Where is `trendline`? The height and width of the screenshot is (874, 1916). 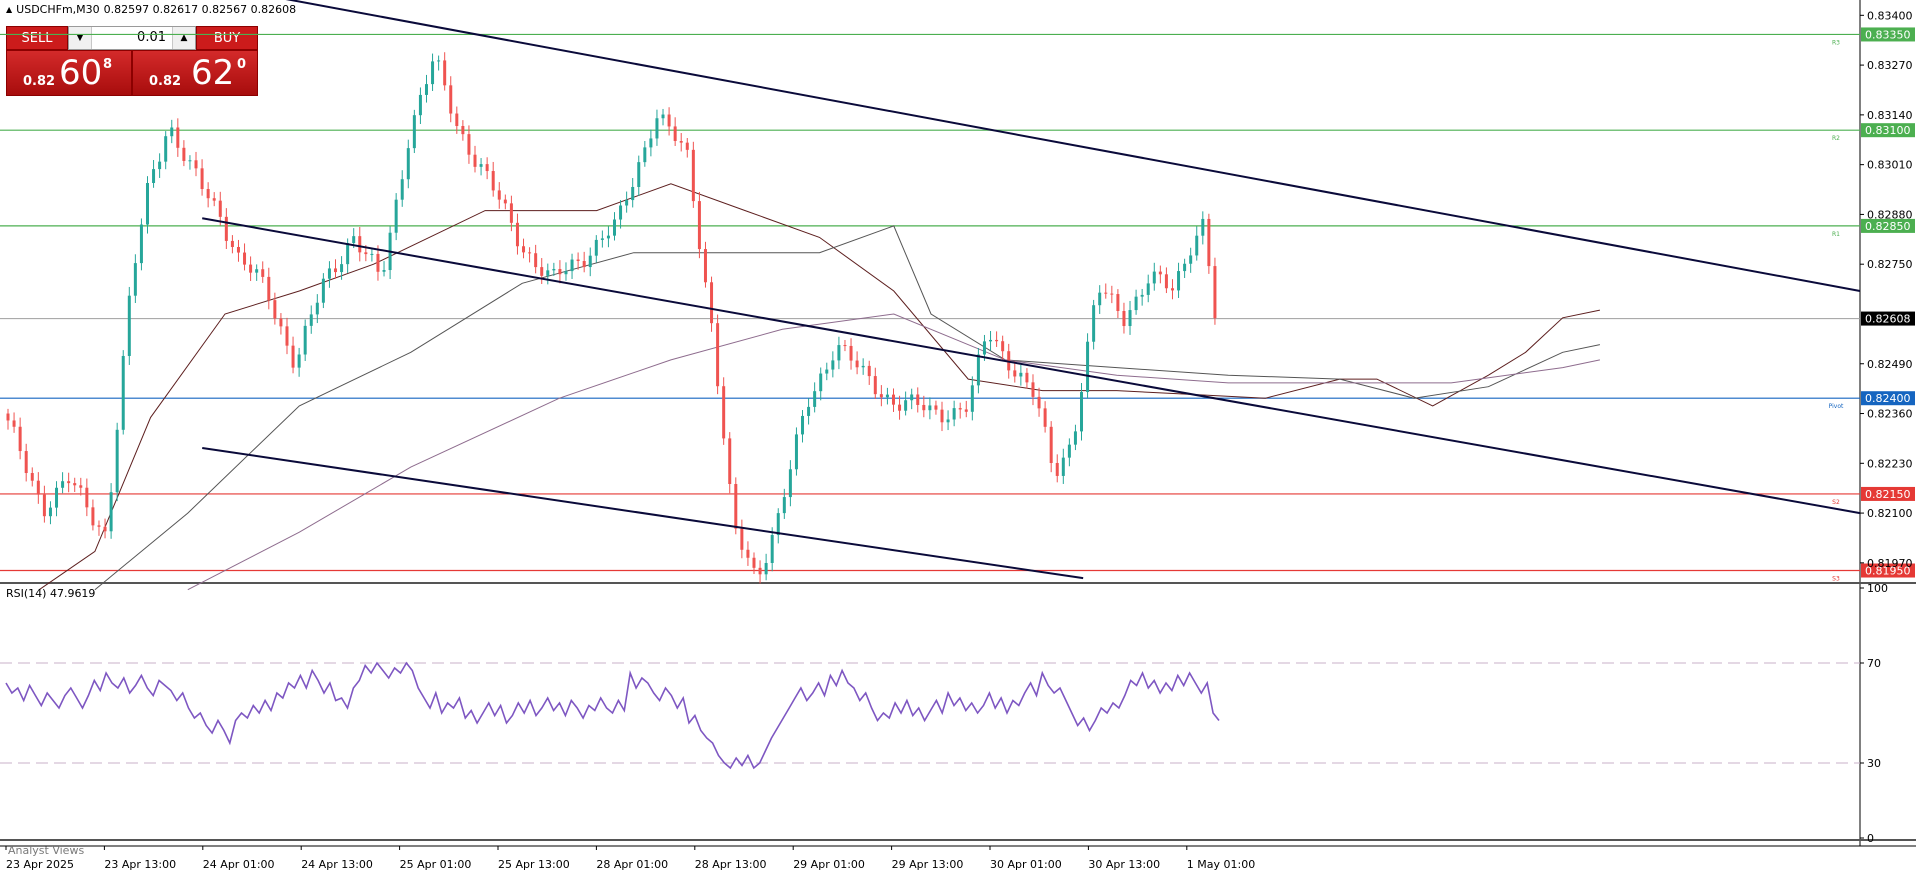
trendline is located at coordinates (643, 513).